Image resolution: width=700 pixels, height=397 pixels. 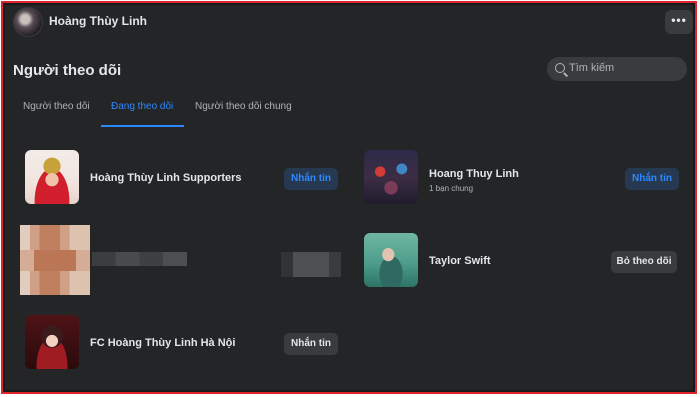 What do you see at coordinates (55, 260) in the screenshot?
I see `pixelated-avatar` at bounding box center [55, 260].